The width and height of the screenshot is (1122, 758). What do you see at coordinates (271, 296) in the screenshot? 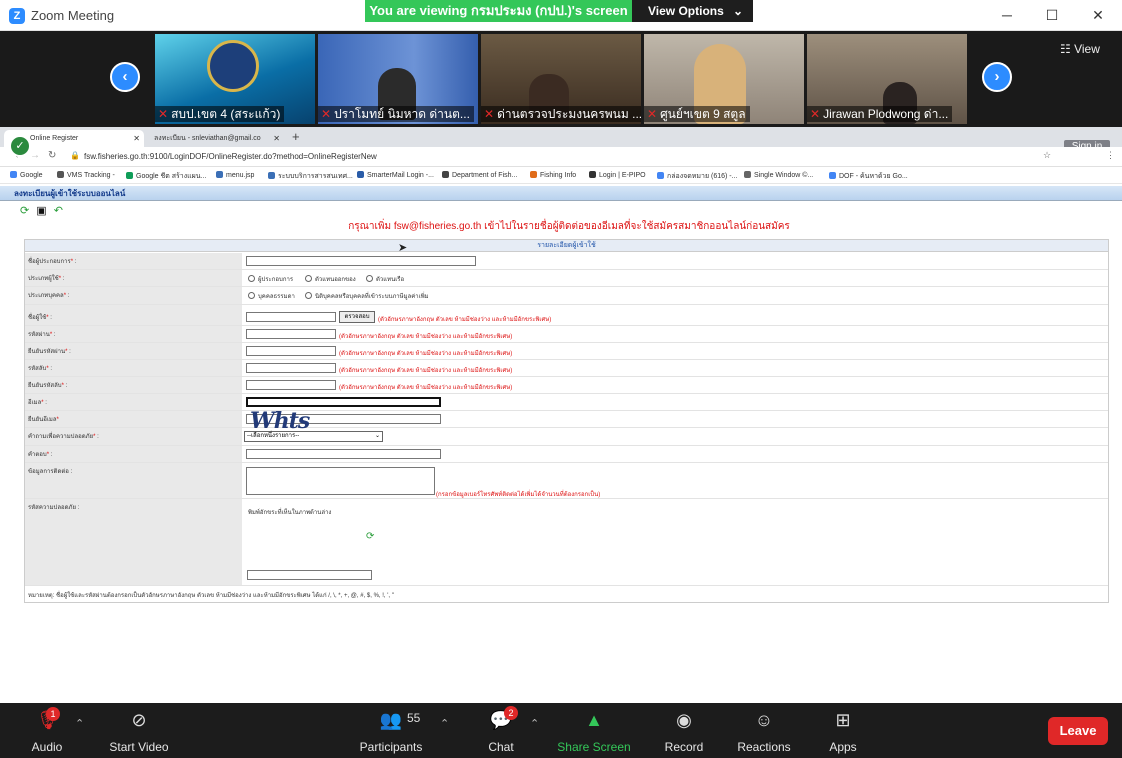
I see `person-type-radio: บุคคลธรรมดา` at bounding box center [271, 296].